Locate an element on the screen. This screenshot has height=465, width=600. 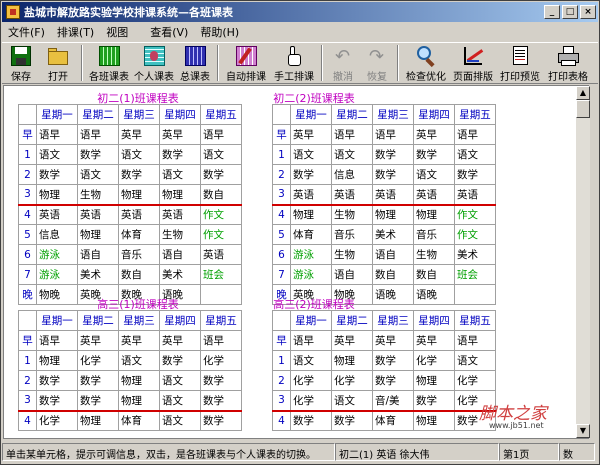
schedule-cell: 班会 is located at coordinates (475, 274).